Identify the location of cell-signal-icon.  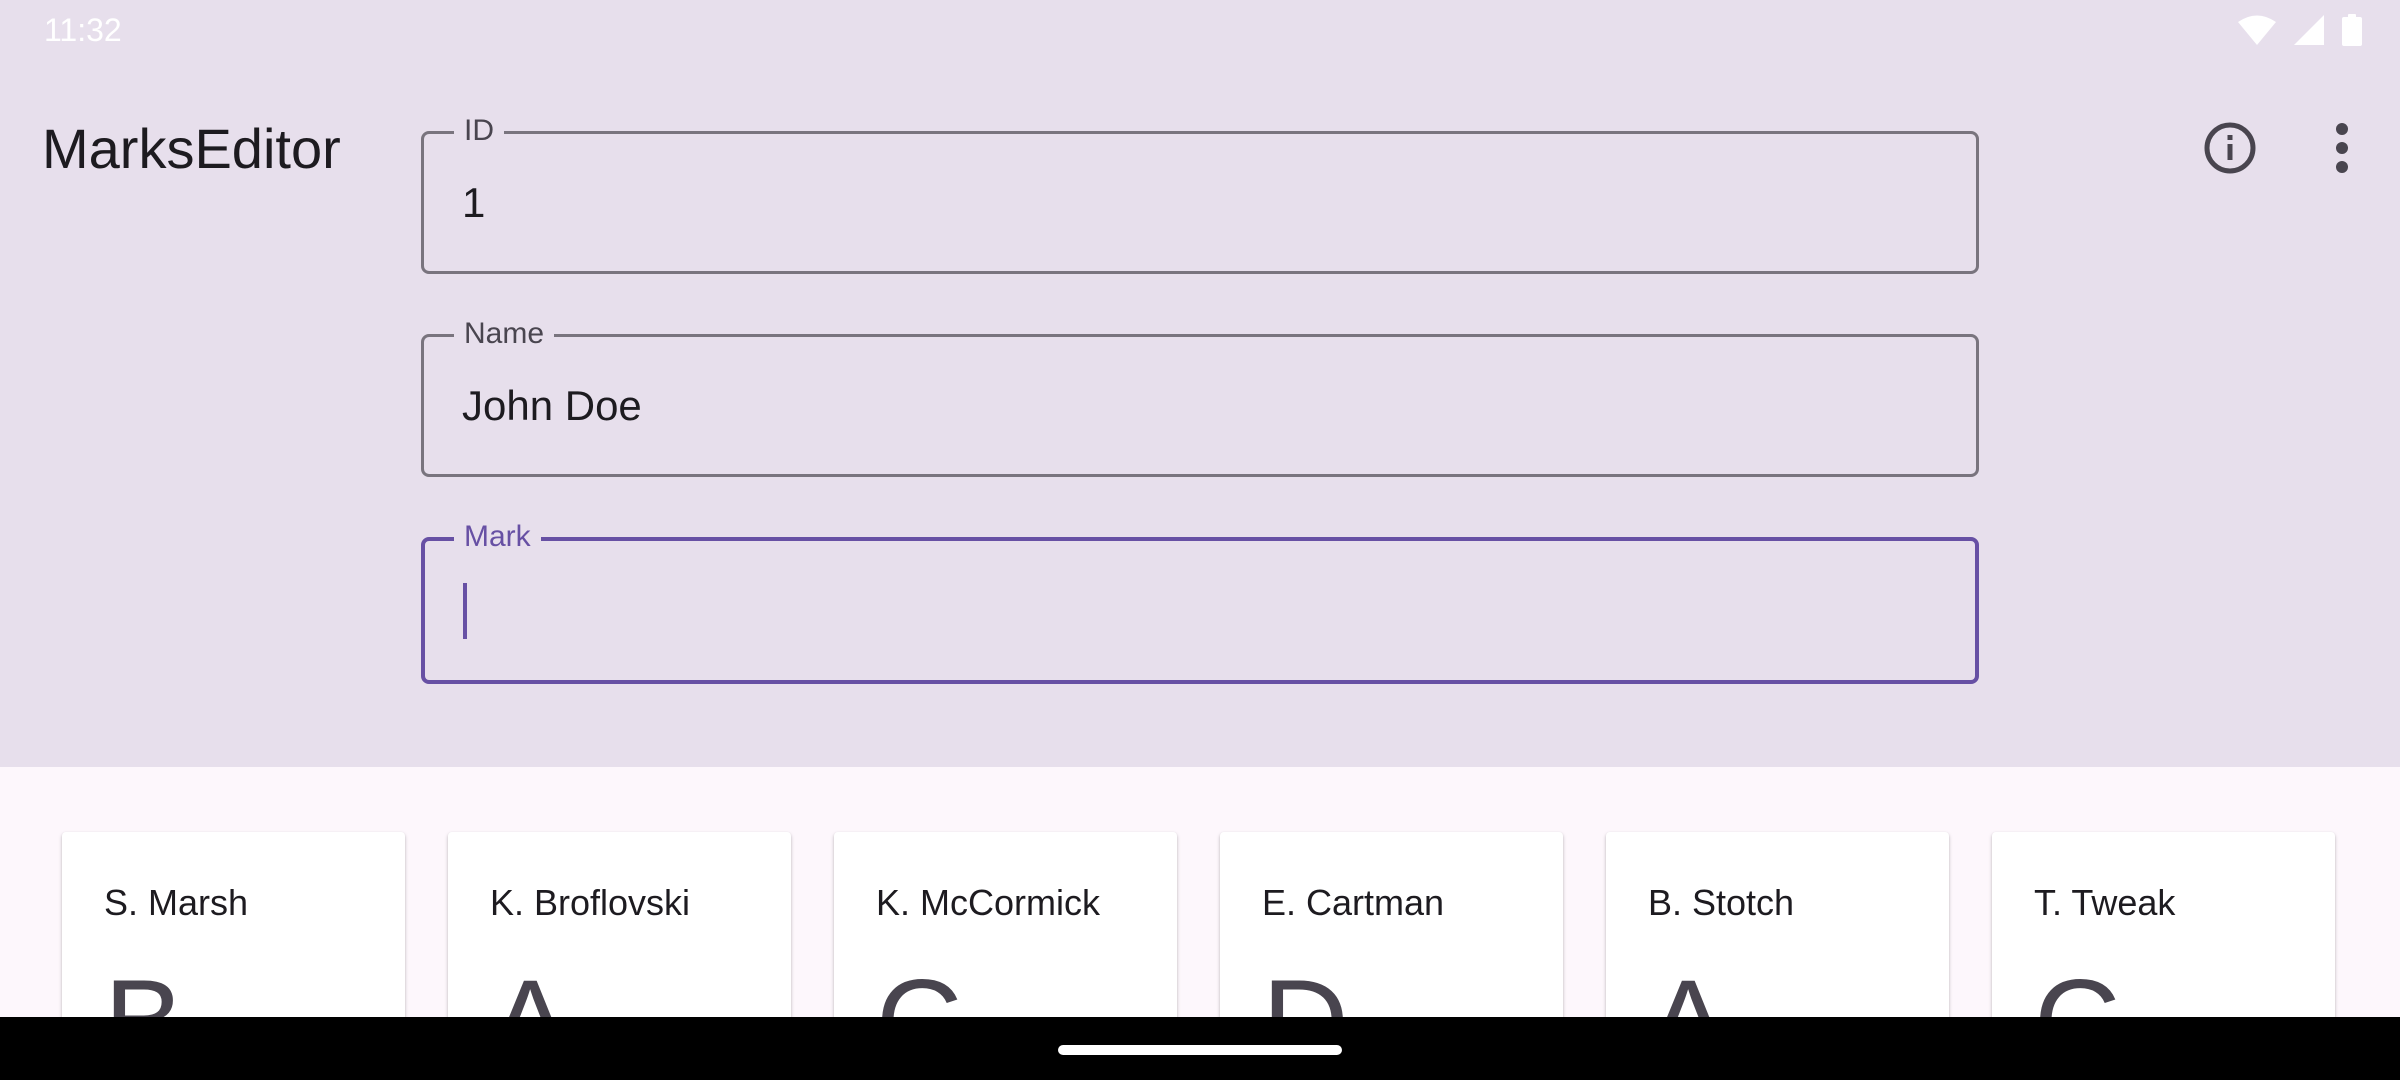
(2309, 32).